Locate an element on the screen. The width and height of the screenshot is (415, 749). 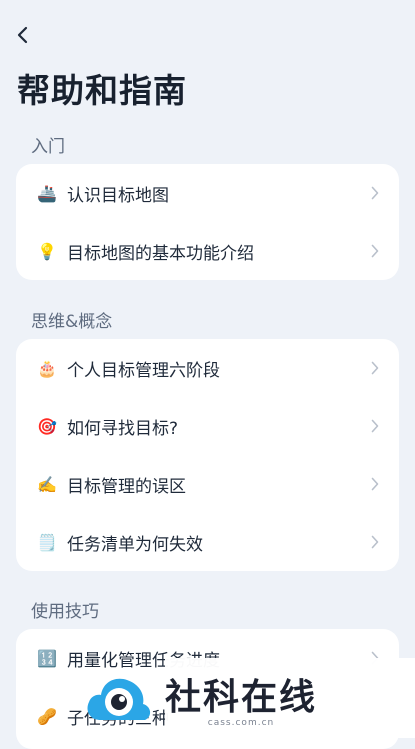
back-button is located at coordinates (23, 35).